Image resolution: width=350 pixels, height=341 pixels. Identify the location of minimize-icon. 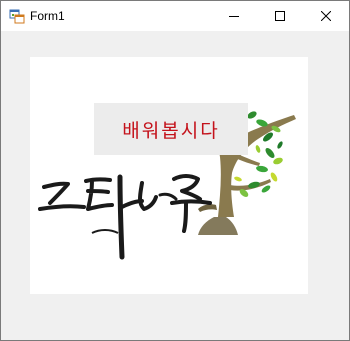
(234, 16).